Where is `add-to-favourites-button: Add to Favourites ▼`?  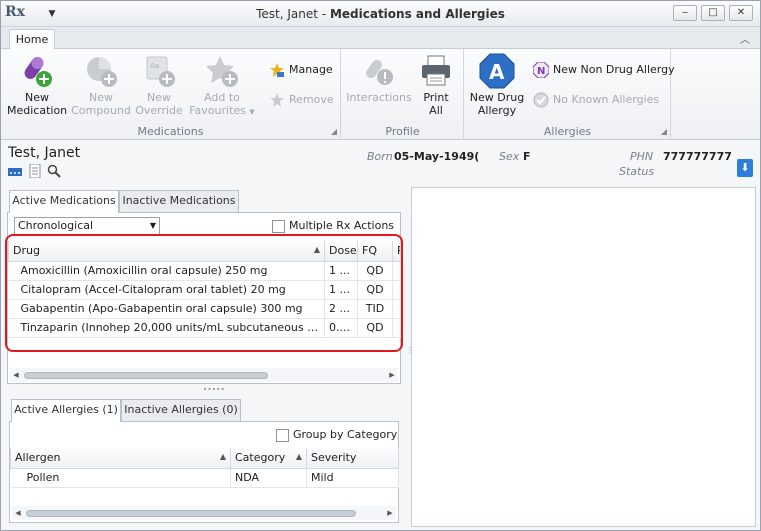 add-to-favourites-button: Add to Favourites ▼ is located at coordinates (222, 86).